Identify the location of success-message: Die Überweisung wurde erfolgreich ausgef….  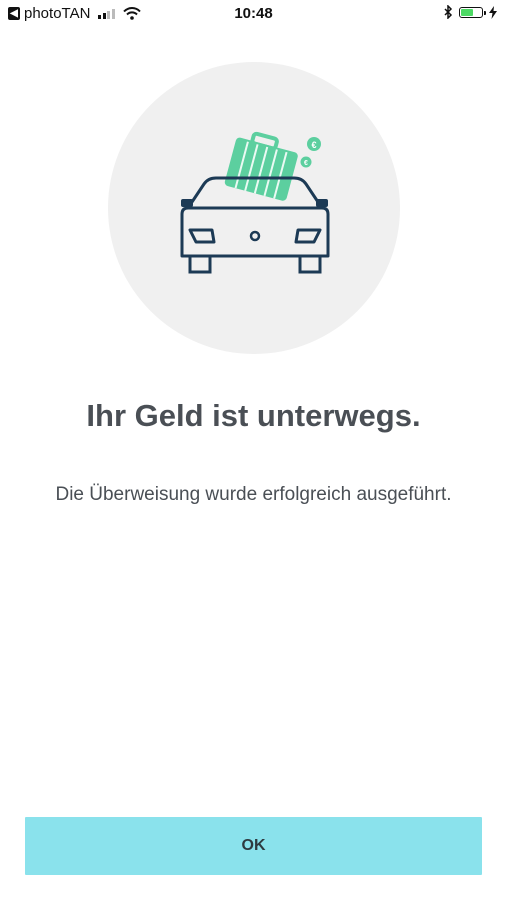
(253, 494).